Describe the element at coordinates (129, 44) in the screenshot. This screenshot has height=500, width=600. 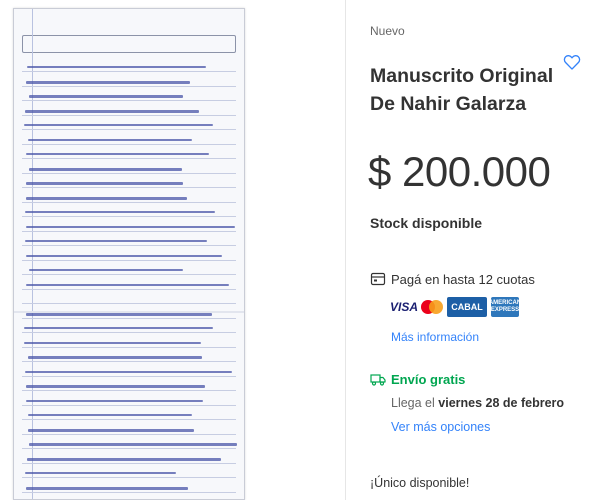
I see `manuscript-header-box` at that location.